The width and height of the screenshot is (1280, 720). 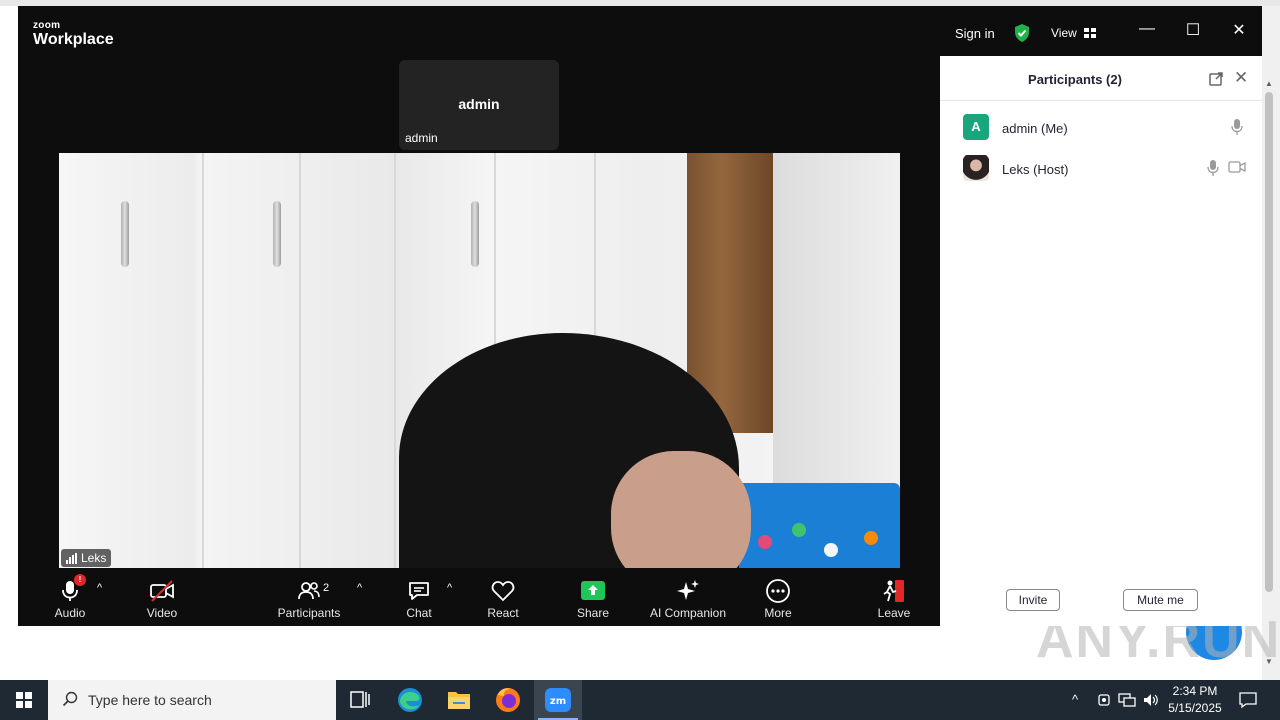 What do you see at coordinates (688, 590) in the screenshot?
I see `sparkle-icon` at bounding box center [688, 590].